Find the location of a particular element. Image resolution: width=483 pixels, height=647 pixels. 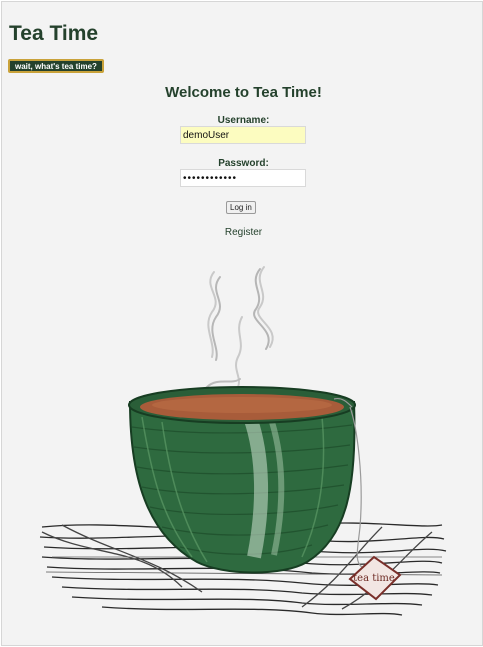

password-input is located at coordinates (243, 178).